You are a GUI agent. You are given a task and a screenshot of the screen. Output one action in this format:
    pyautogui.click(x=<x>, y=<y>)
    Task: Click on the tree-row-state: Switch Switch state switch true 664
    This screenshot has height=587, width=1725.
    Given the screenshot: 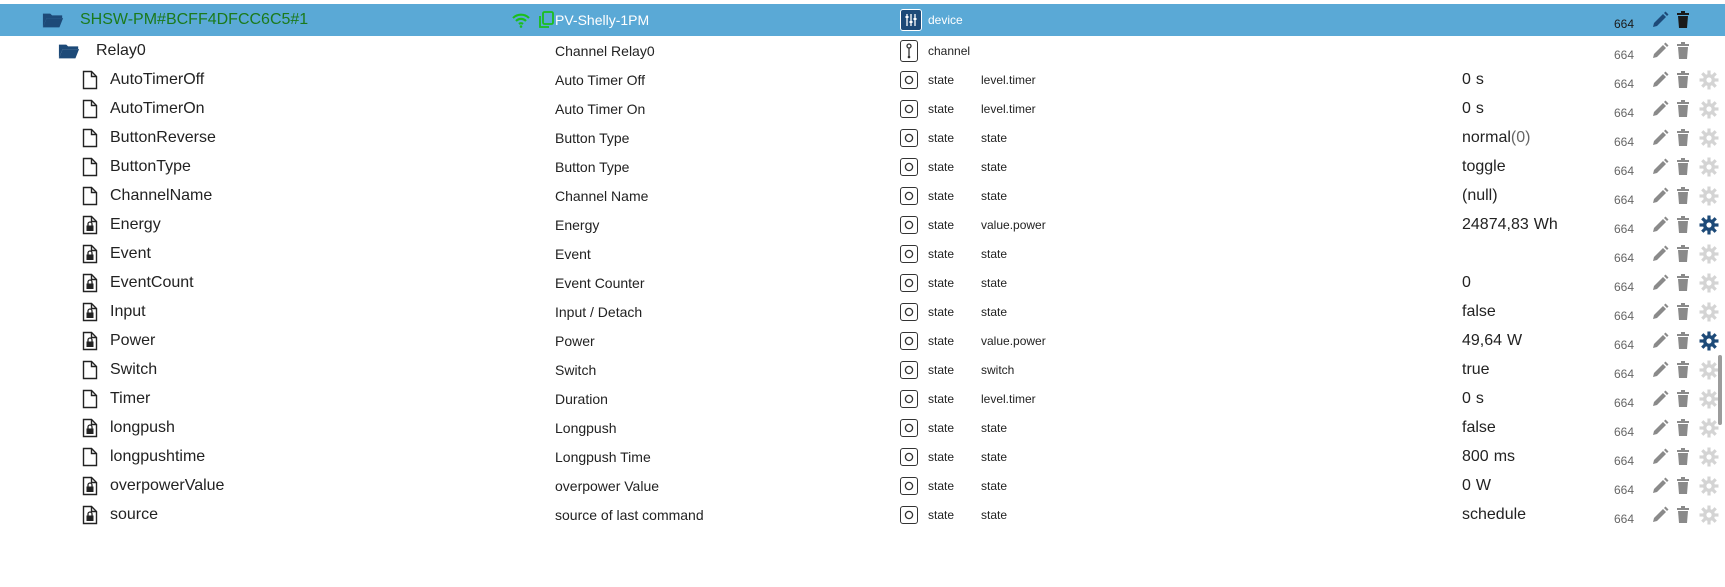 What is the action you would take?
    pyautogui.click(x=862, y=369)
    